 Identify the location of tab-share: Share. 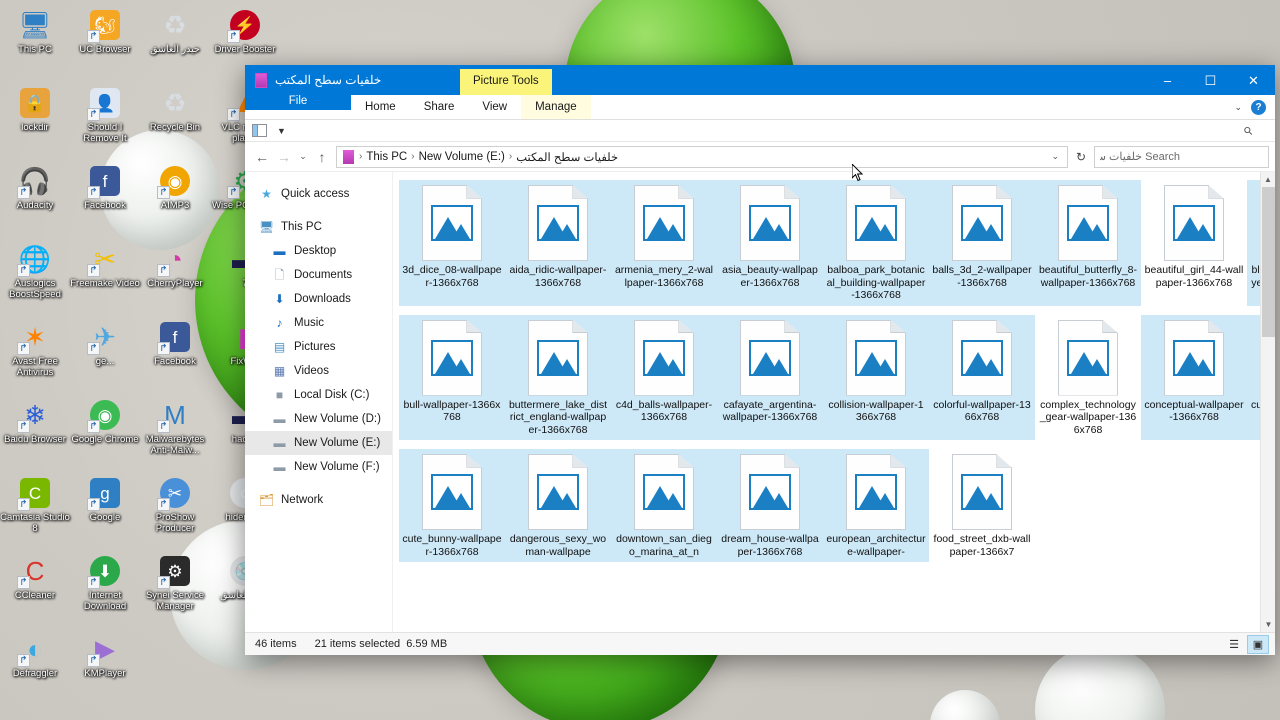
(439, 107).